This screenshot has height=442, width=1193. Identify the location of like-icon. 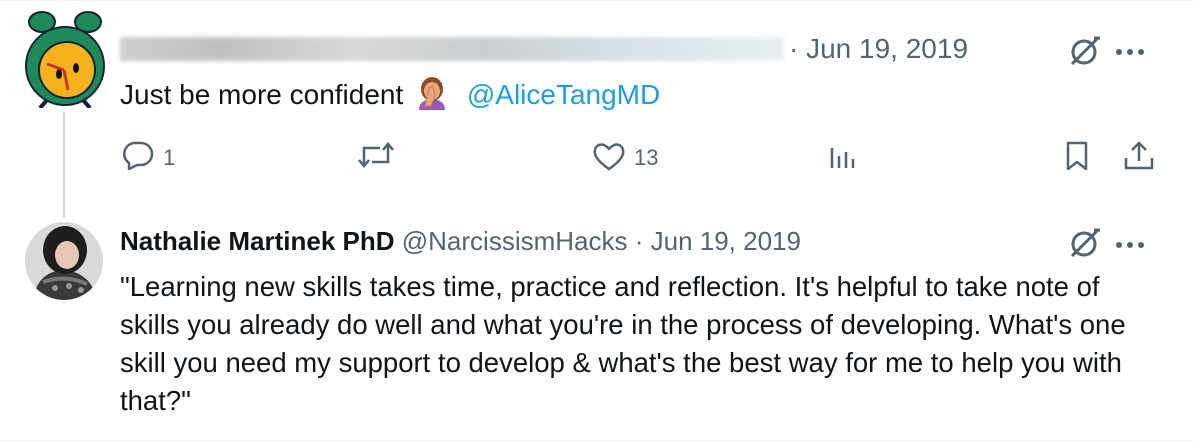
(609, 158).